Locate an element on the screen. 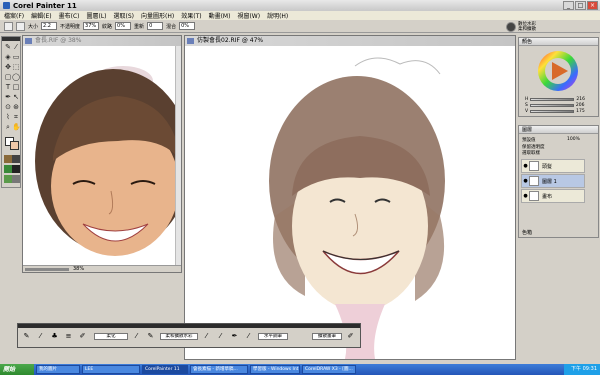  pick-up-underlying: 選取取樣 is located at coordinates (531, 153).